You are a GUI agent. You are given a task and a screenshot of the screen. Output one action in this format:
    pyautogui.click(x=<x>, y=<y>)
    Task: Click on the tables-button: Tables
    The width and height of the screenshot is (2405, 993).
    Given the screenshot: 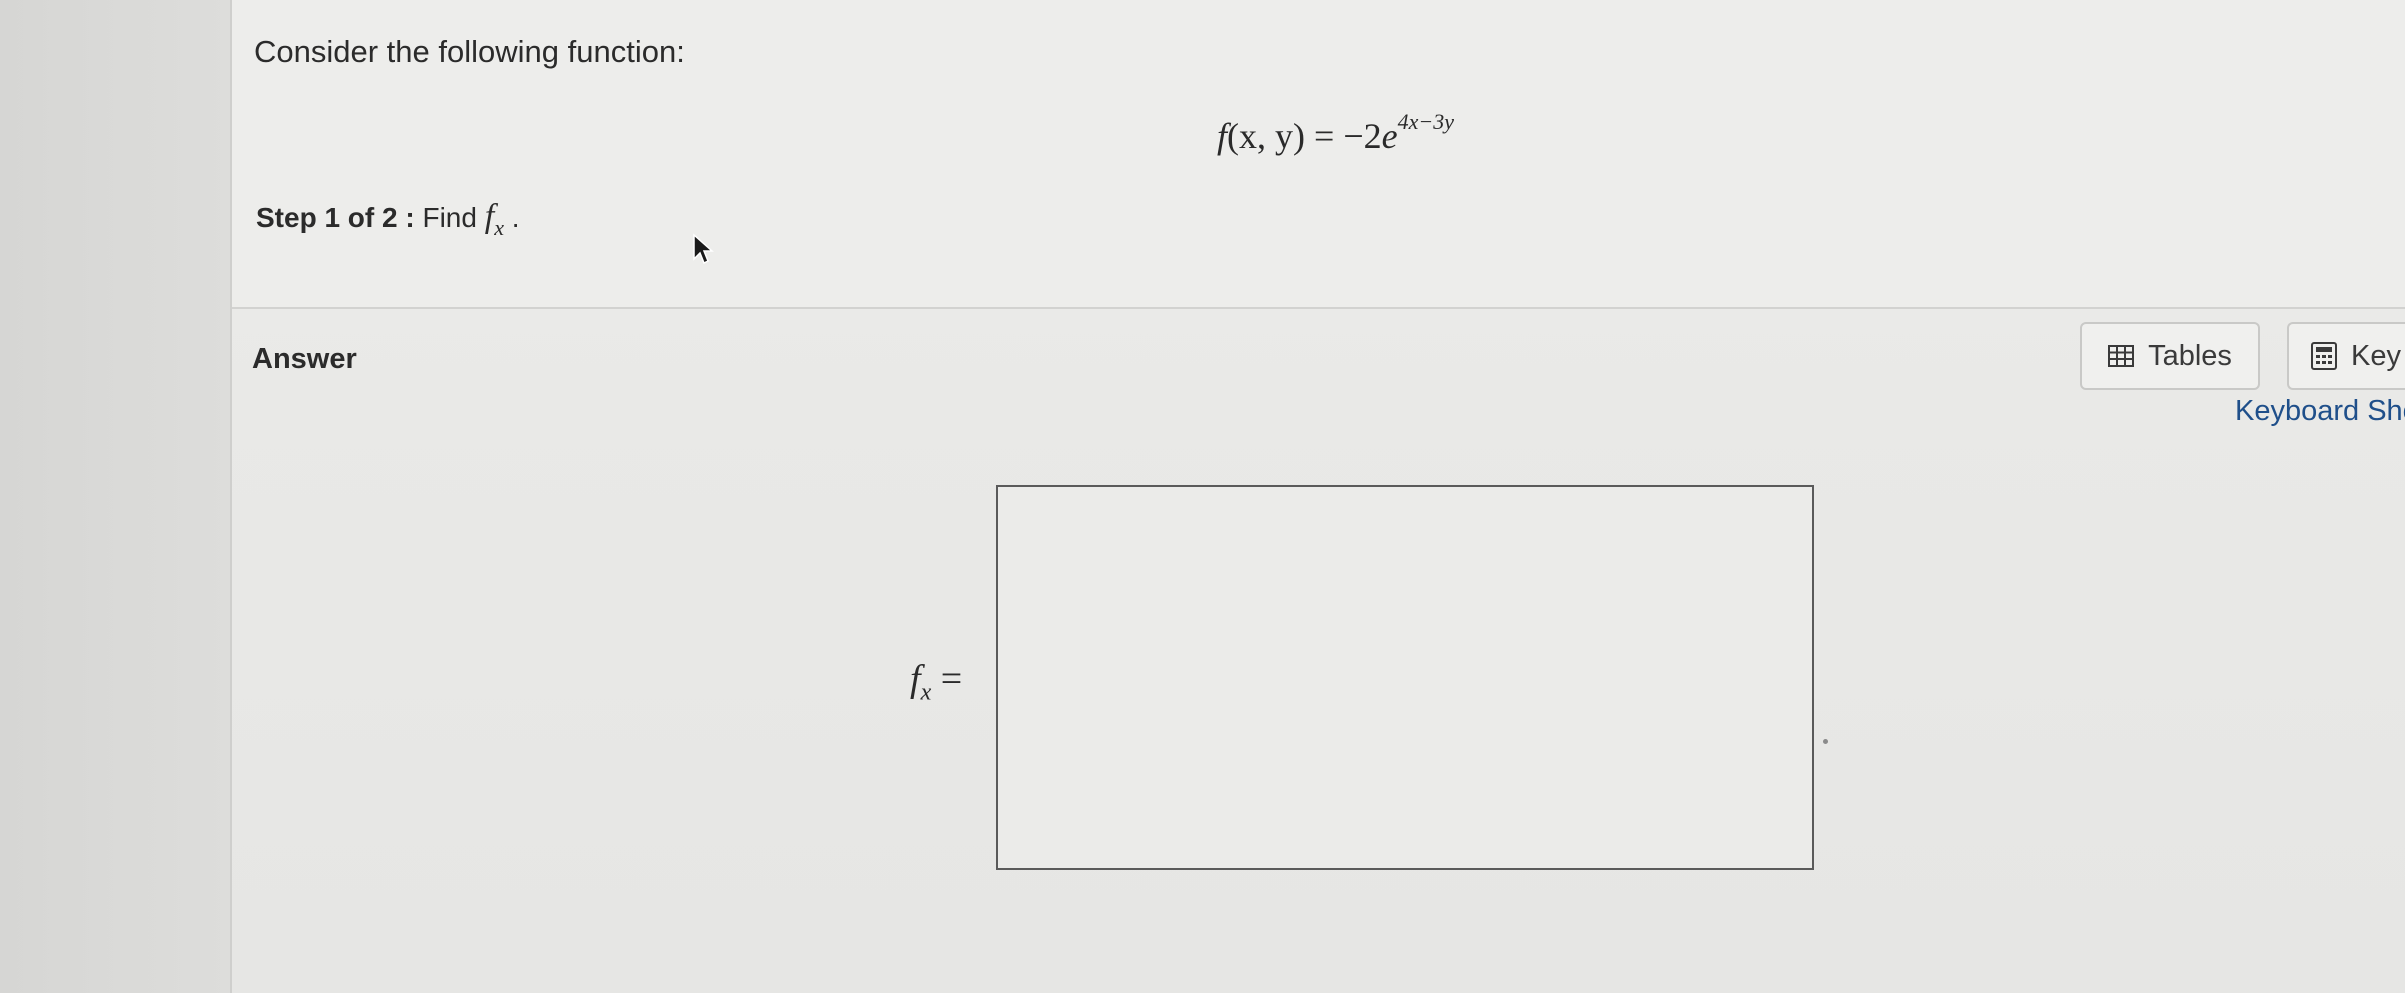 What is the action you would take?
    pyautogui.click(x=2170, y=356)
    